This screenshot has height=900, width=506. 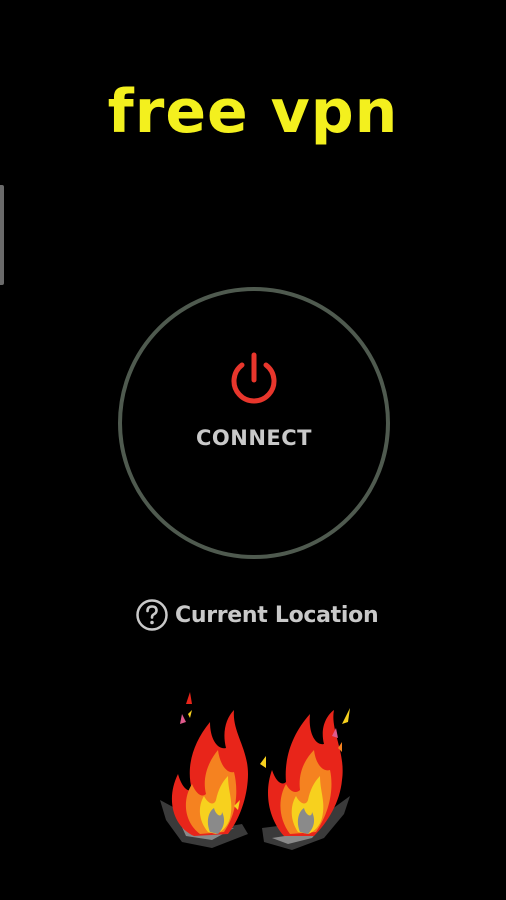 I want to click on flames-icon, so click(x=255, y=771).